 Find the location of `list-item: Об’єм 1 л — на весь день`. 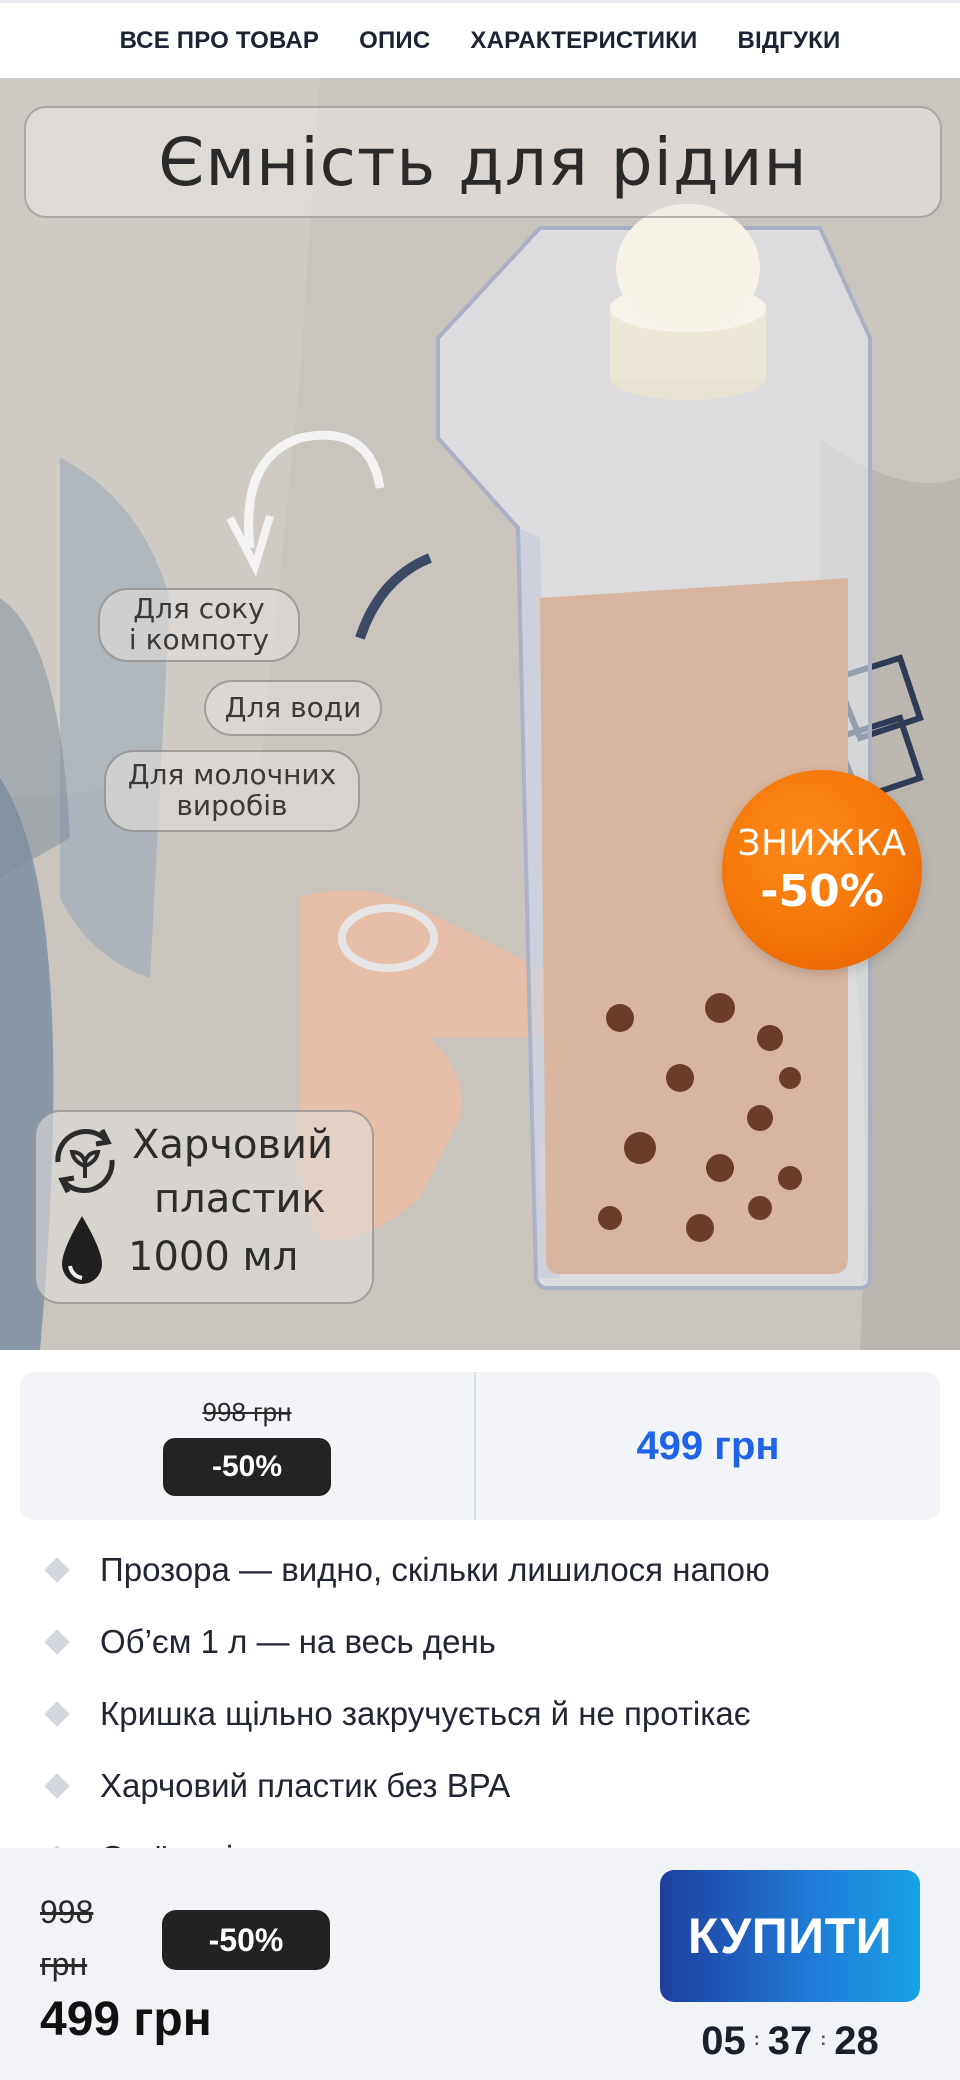

list-item: Об’єм 1 л — на весь день is located at coordinates (480, 1642).